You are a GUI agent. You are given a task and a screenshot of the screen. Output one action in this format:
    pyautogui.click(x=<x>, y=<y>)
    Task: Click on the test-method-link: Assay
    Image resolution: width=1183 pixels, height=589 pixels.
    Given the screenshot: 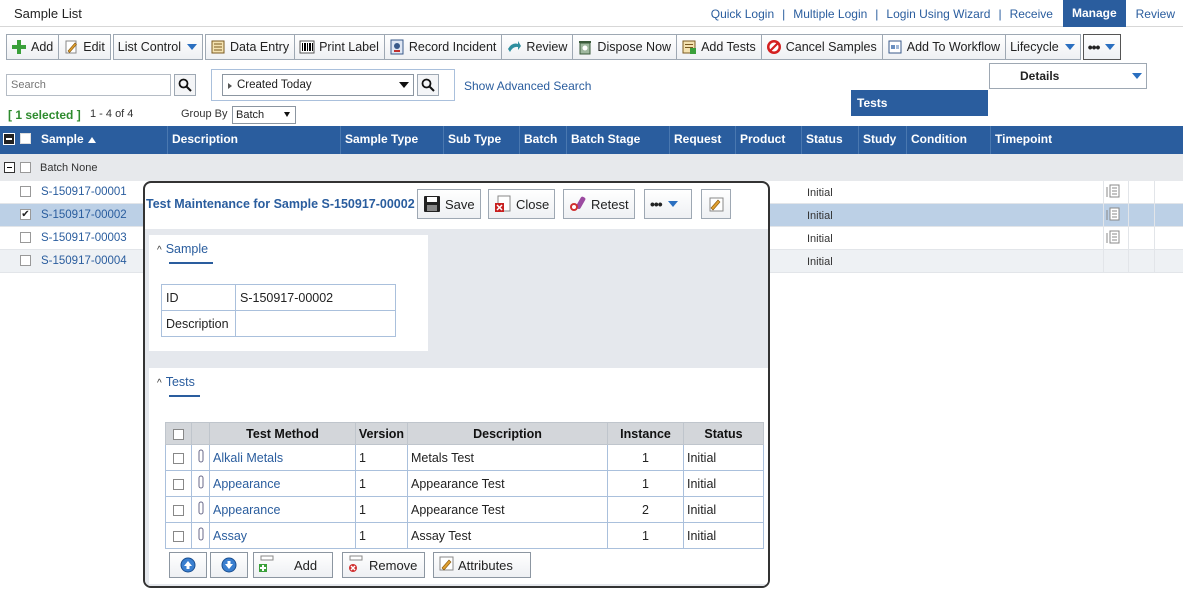 What is the action you would take?
    pyautogui.click(x=282, y=535)
    